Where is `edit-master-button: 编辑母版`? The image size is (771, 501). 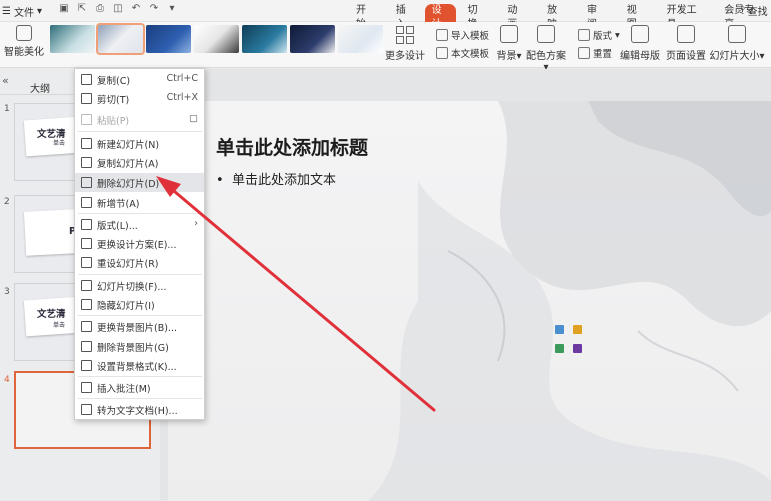 edit-master-button: 编辑母版 is located at coordinates (640, 43).